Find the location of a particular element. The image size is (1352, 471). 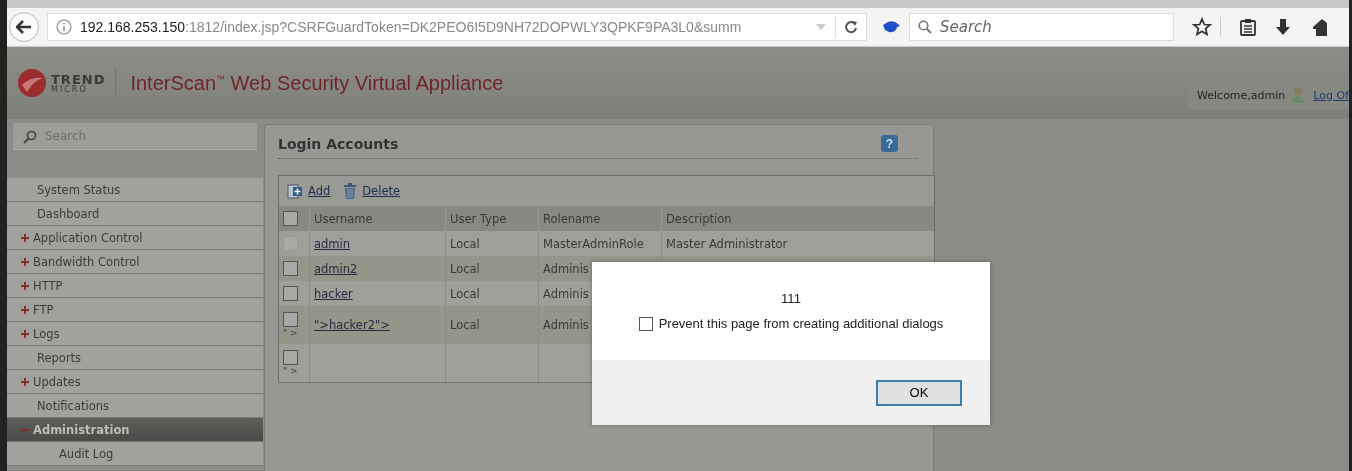

menu-item: HTTP is located at coordinates (135, 286).